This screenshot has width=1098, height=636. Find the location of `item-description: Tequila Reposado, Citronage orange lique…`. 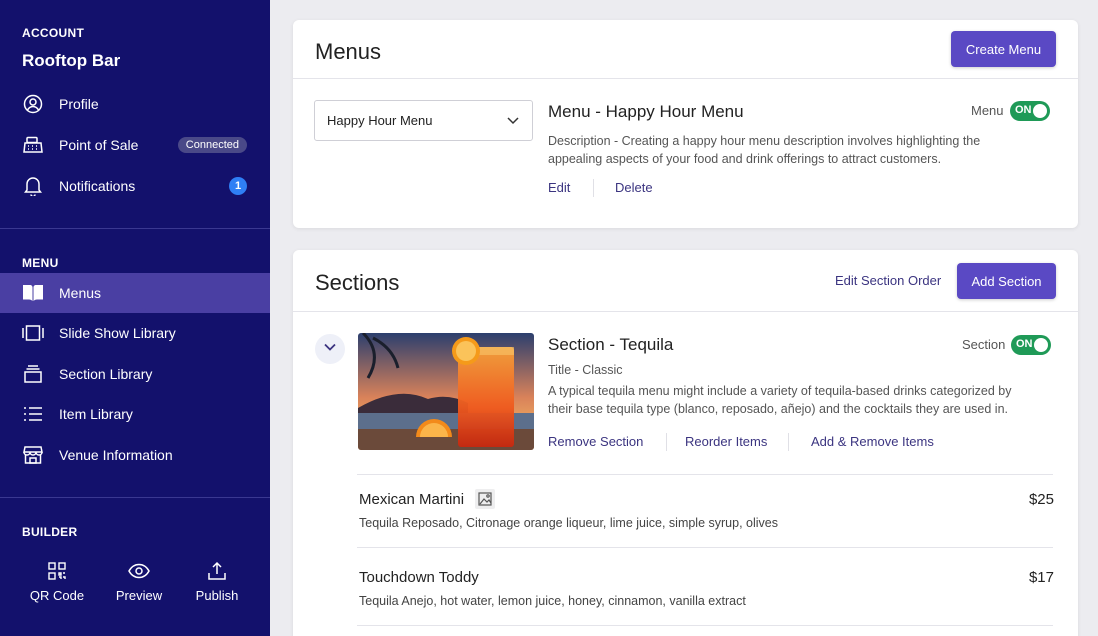

item-description: Tequila Reposado, Citronage orange lique… is located at coordinates (568, 523).